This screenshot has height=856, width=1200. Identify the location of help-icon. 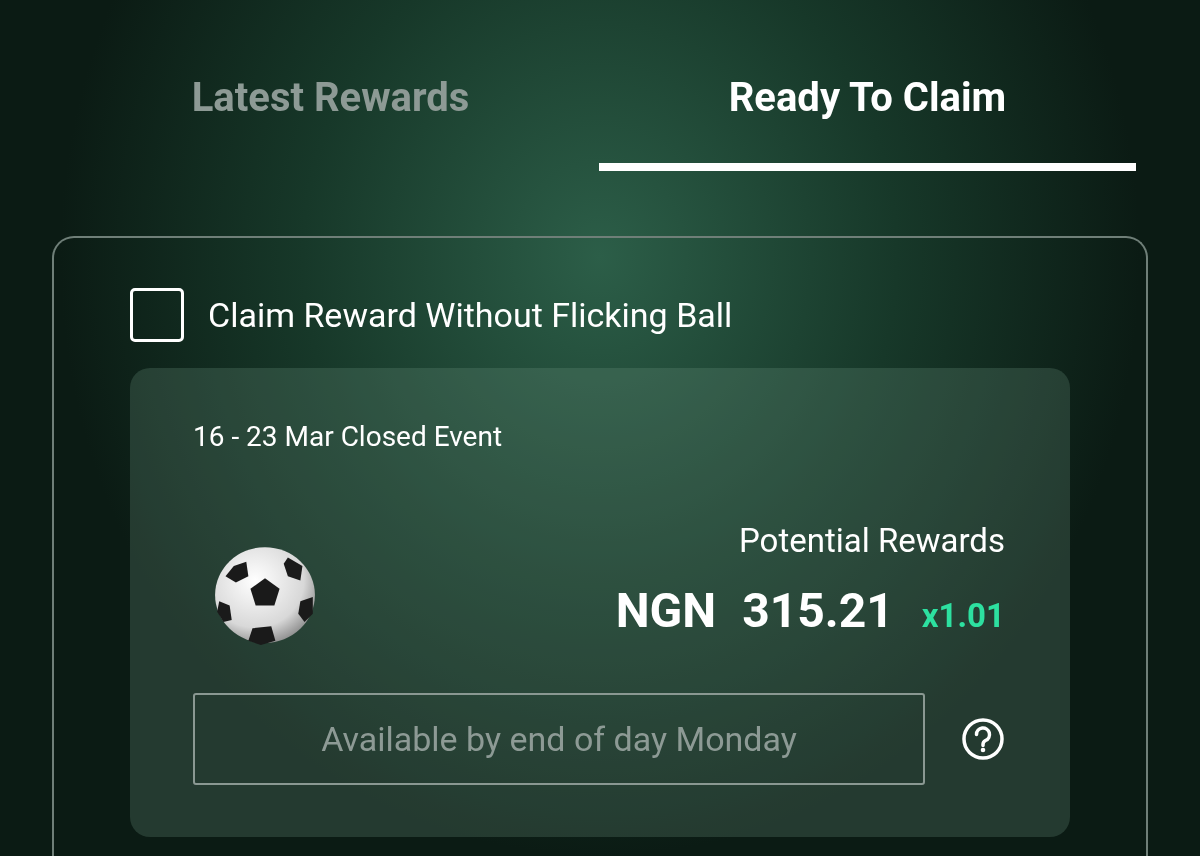
(983, 739).